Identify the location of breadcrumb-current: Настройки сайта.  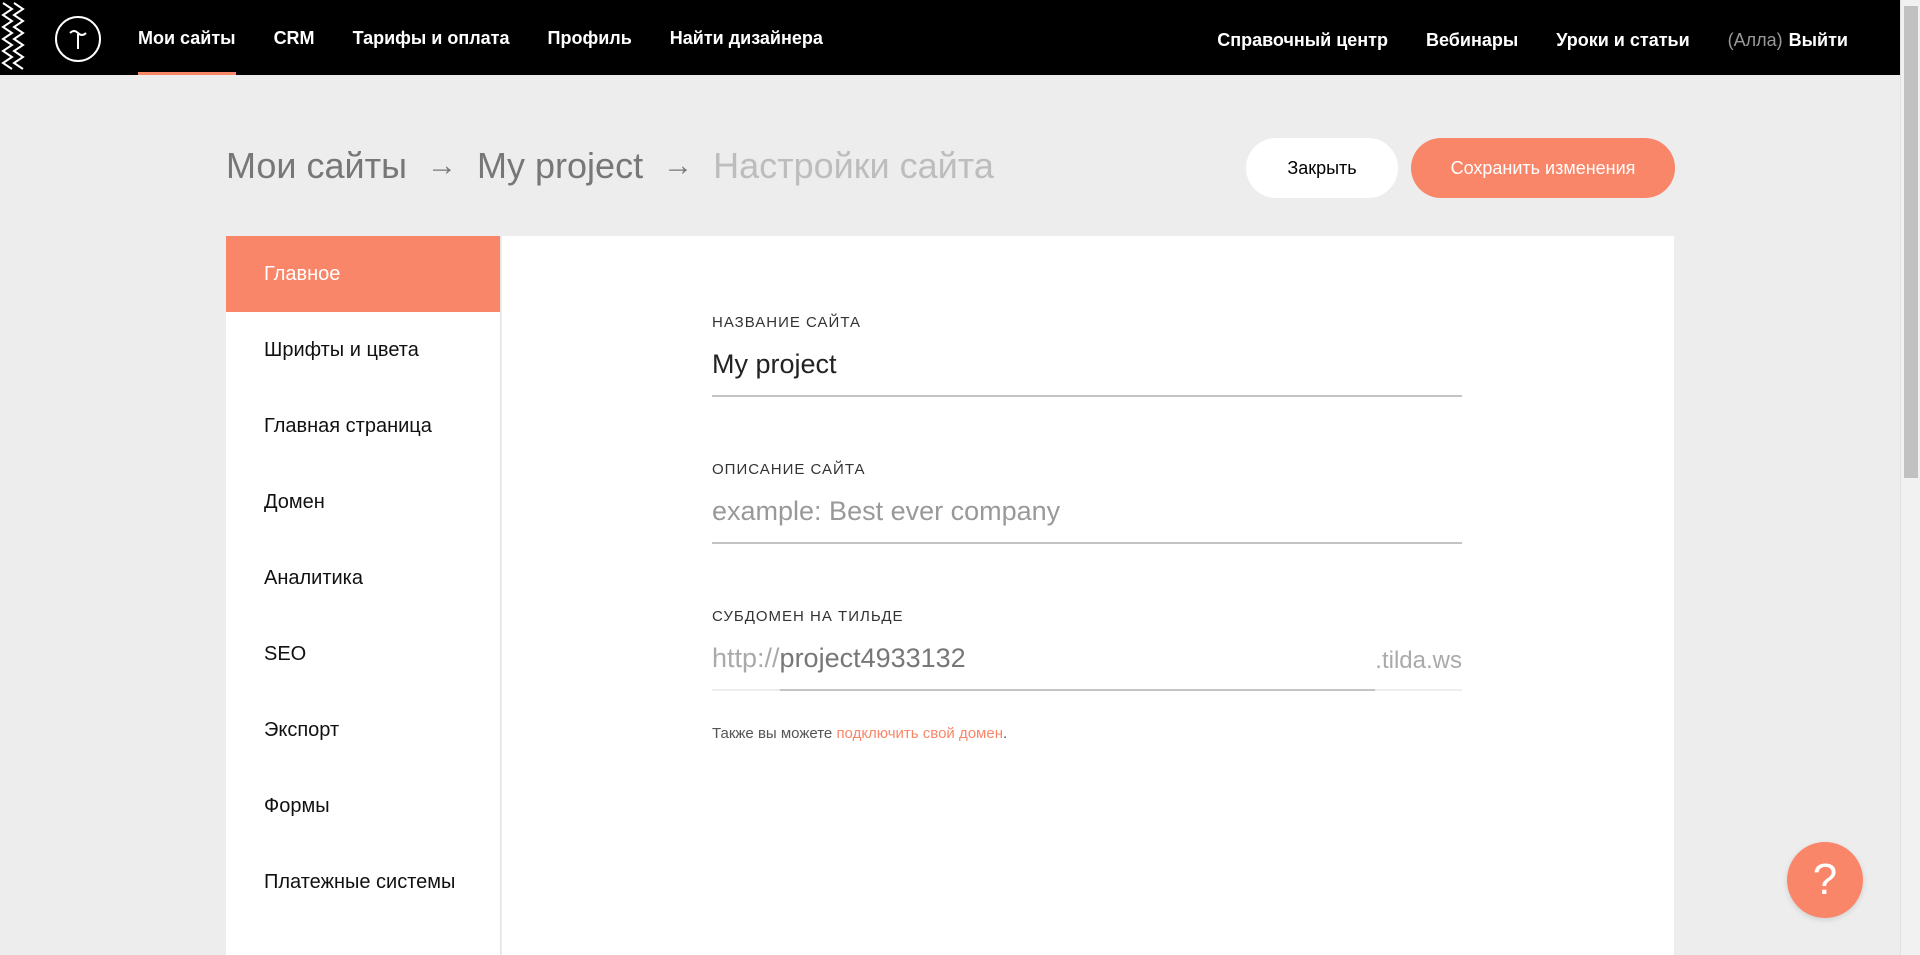
(853, 165).